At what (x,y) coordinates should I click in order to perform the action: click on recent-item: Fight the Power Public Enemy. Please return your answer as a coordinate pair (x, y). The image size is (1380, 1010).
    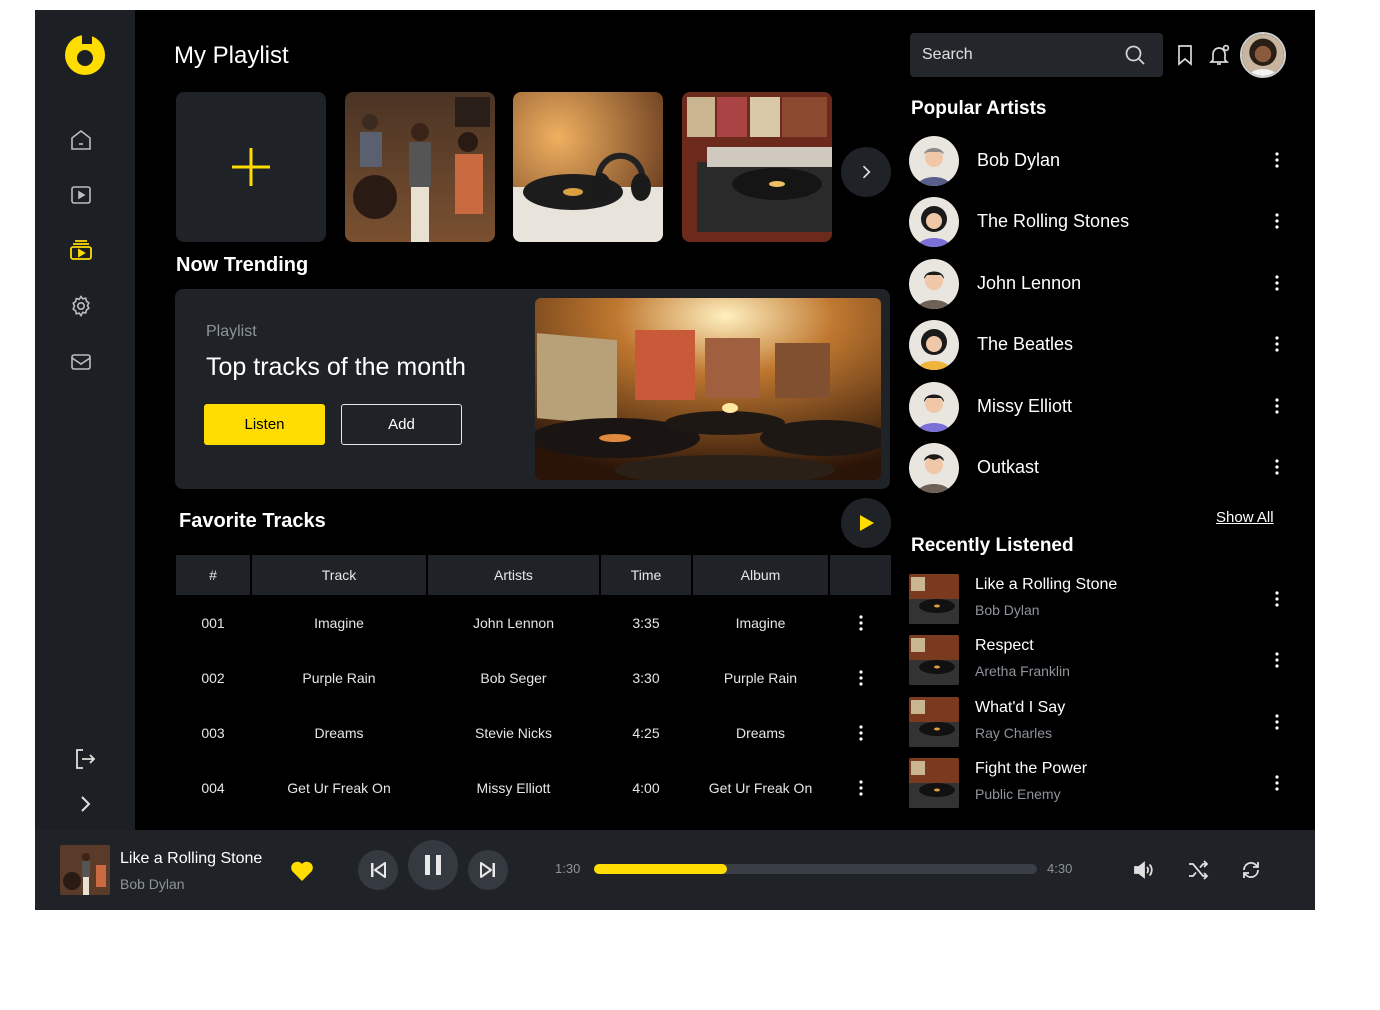
    Looking at the image, I should click on (1099, 784).